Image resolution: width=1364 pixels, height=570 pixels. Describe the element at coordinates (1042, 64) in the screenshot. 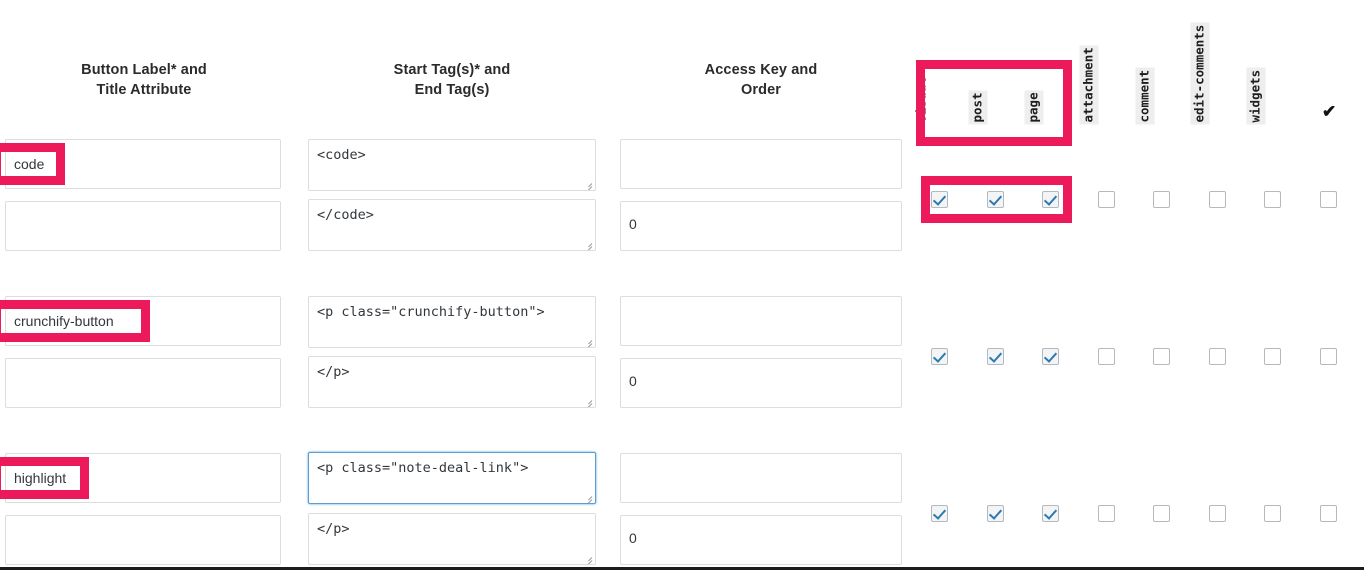

I see `column-header-page: page` at that location.